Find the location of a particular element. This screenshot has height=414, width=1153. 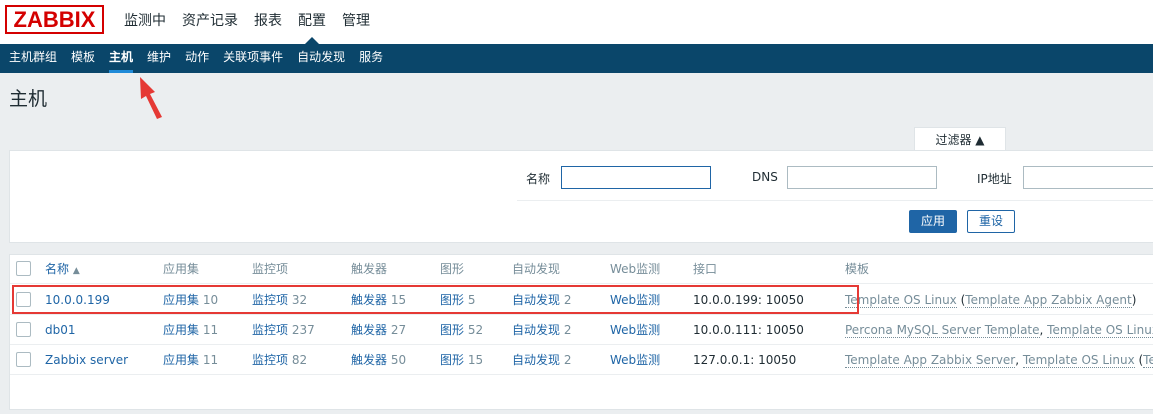

template-link: Percona MySQL Server Template is located at coordinates (942, 330).